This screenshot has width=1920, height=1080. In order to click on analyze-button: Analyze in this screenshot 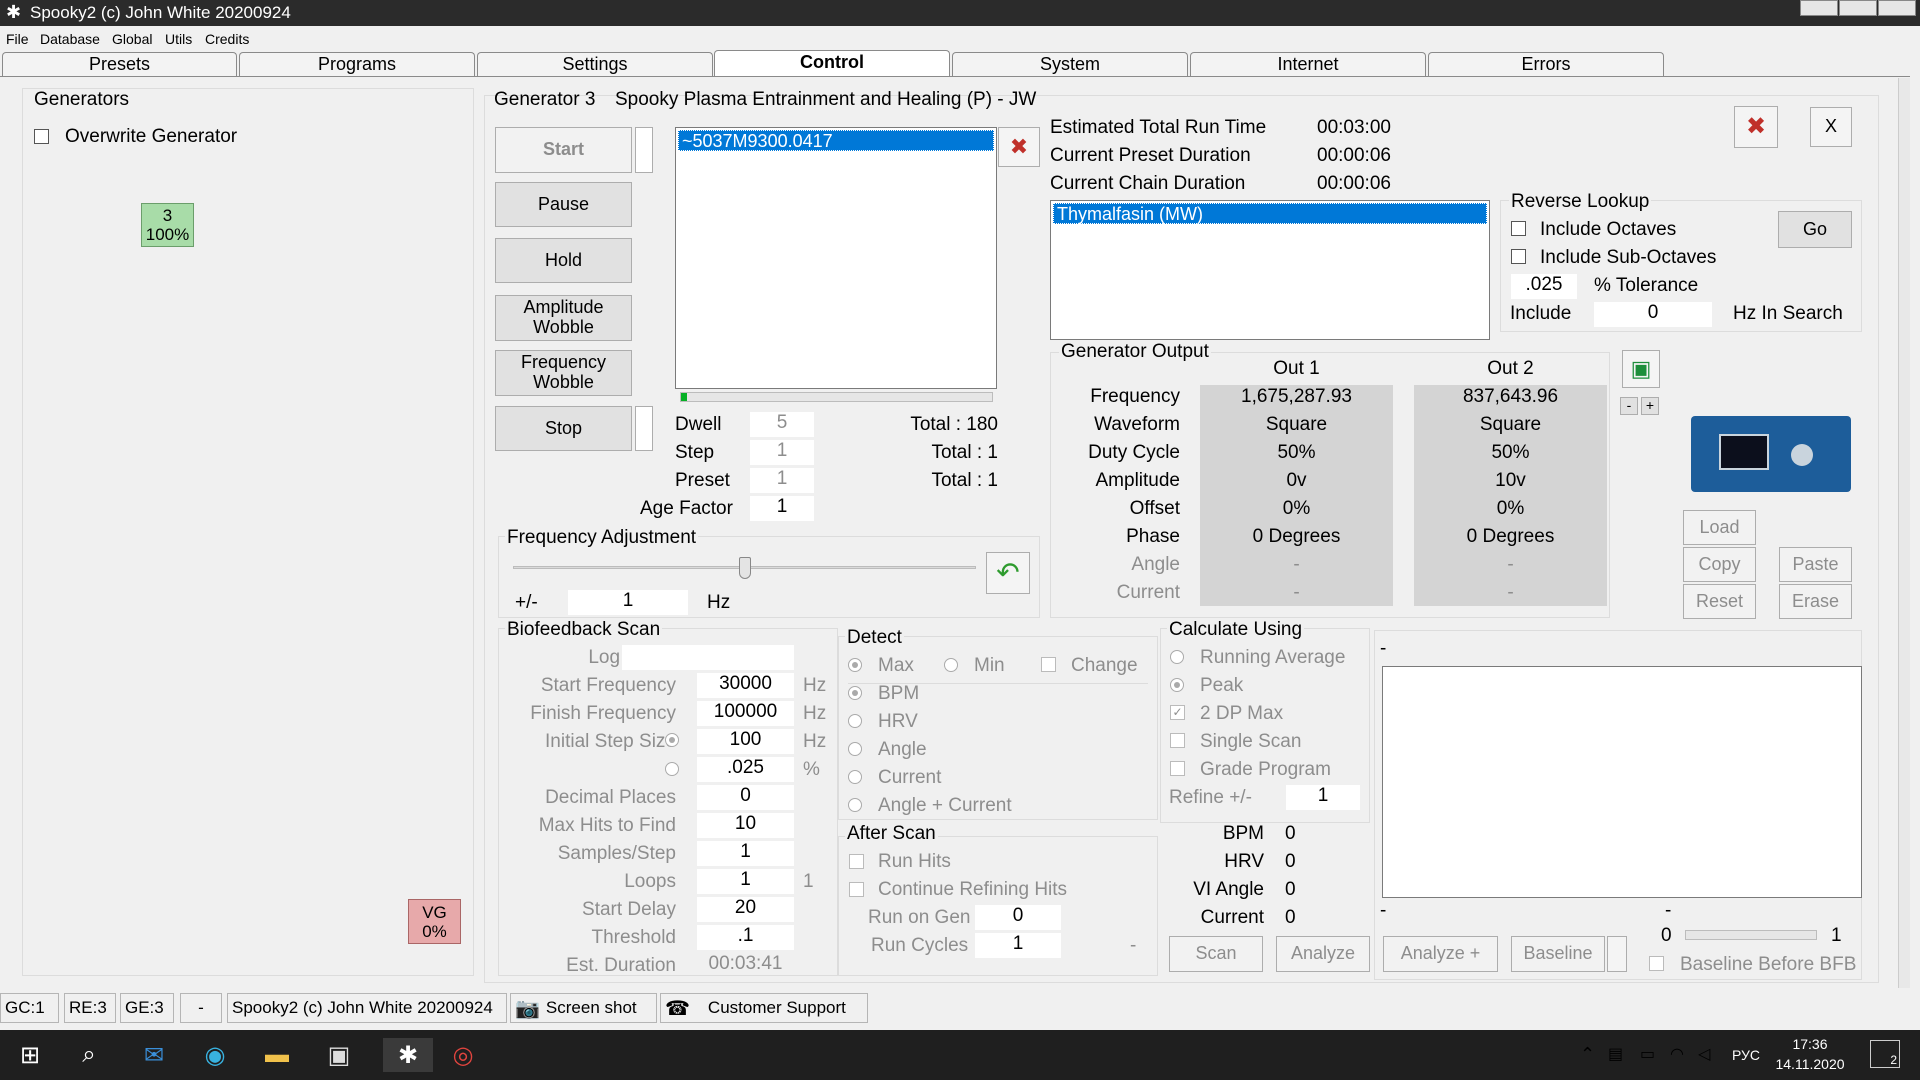, I will do `click(1323, 954)`.